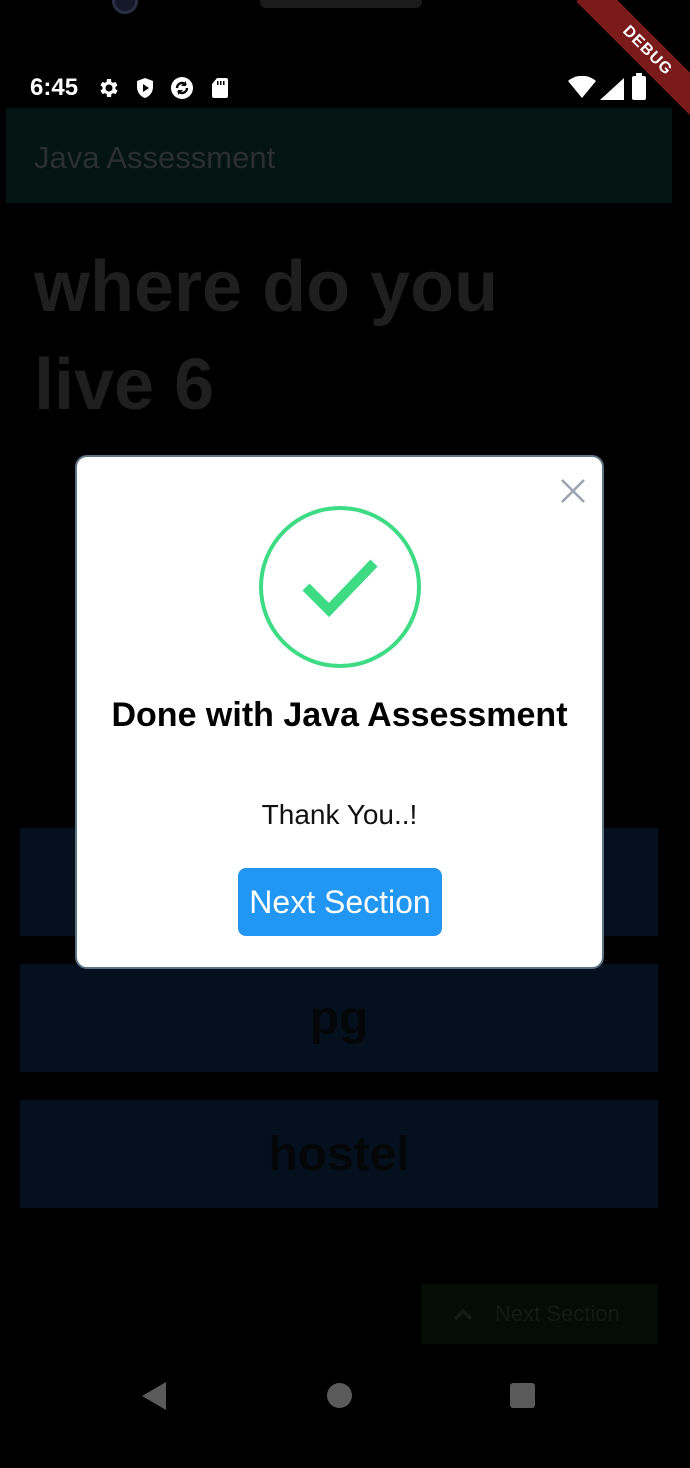 Image resolution: width=690 pixels, height=1468 pixels. I want to click on app-title: Java Assessment, so click(155, 157).